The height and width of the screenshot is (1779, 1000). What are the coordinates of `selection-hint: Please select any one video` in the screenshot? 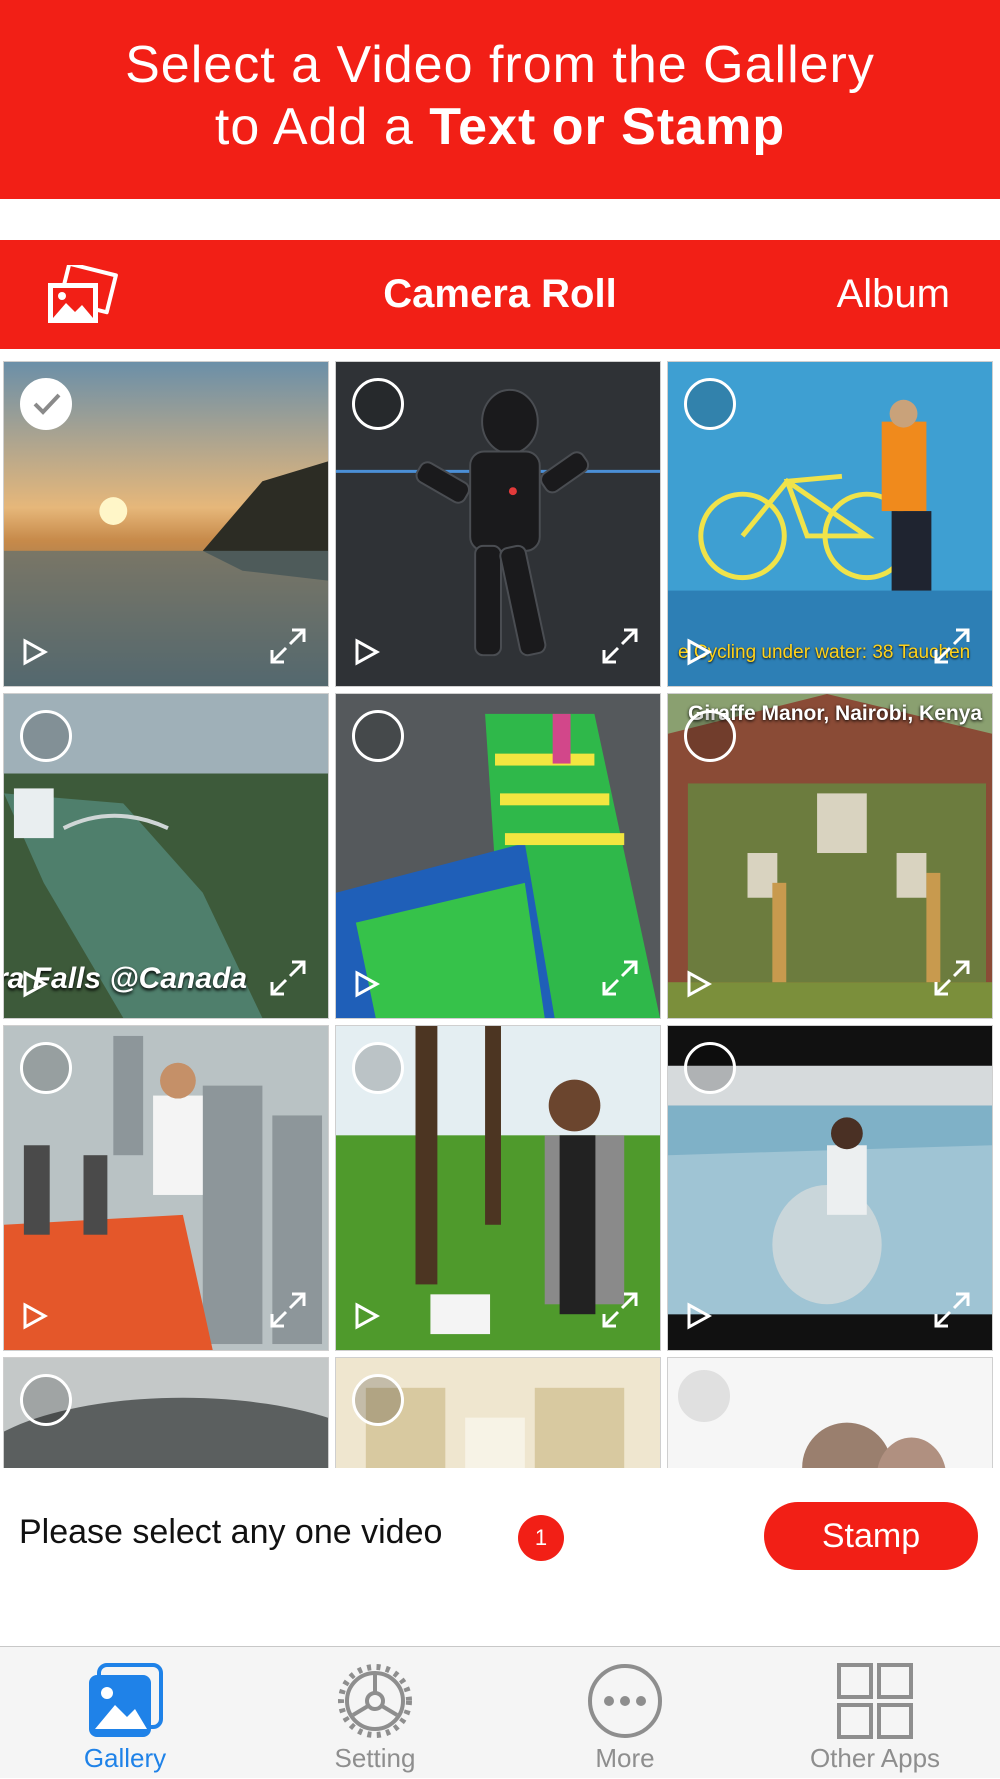 It's located at (231, 1532).